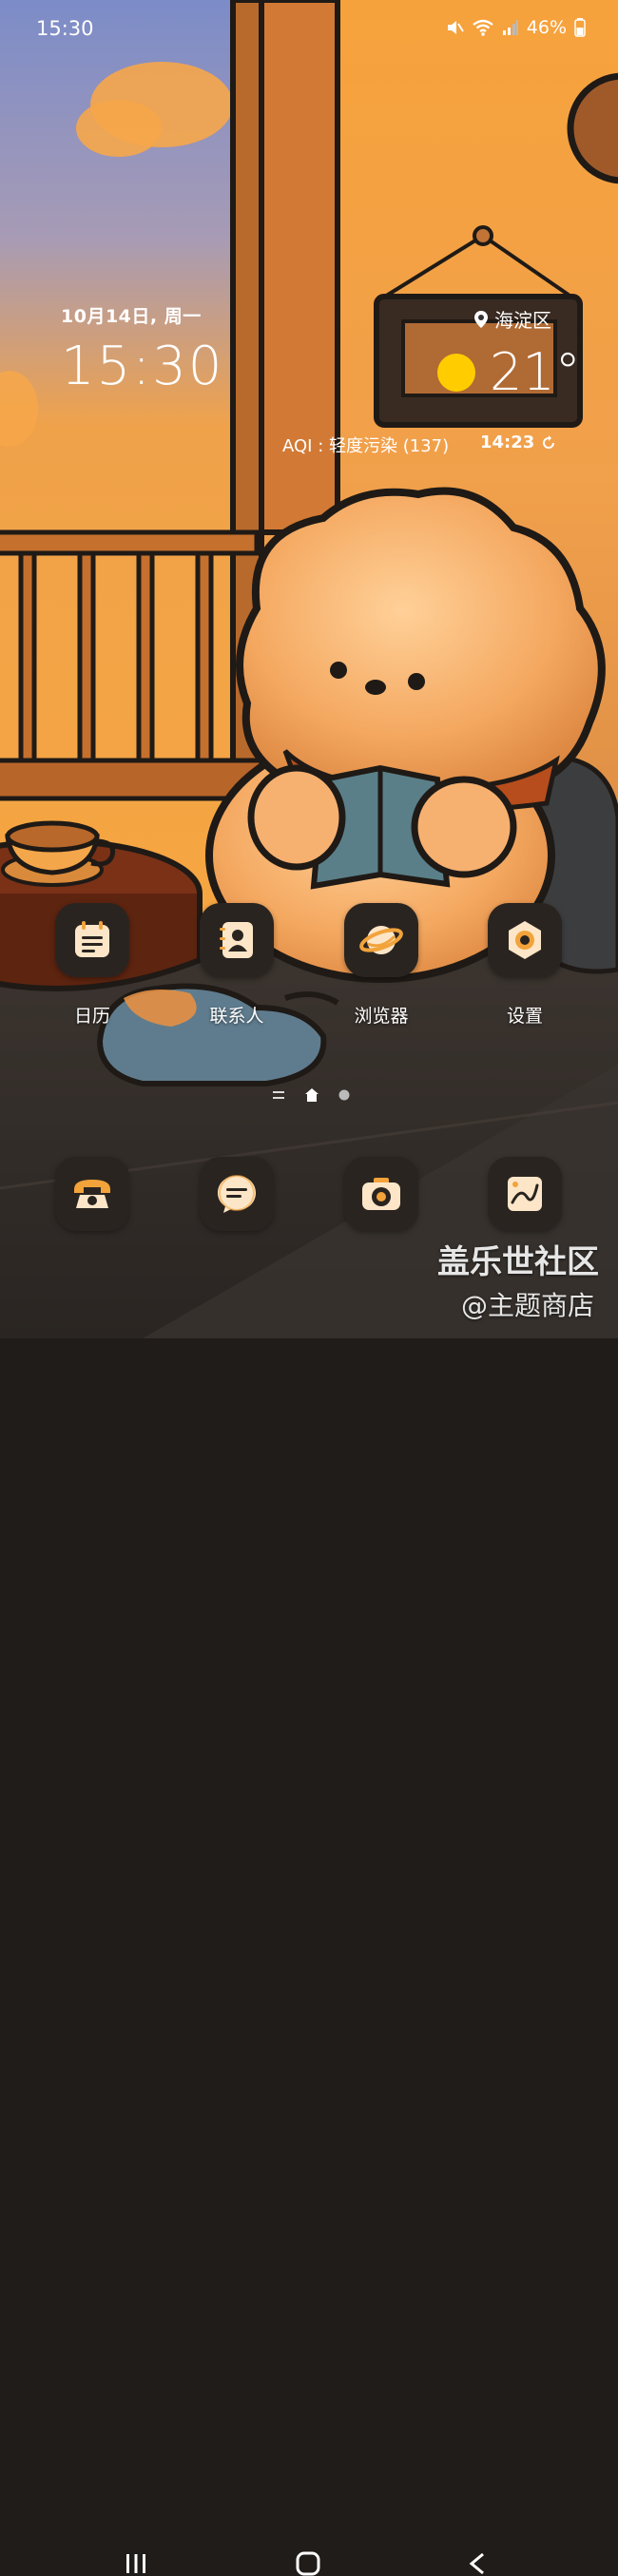 The height and width of the screenshot is (2576, 618). What do you see at coordinates (525, 1015) in the screenshot?
I see `app-label-settings: 设置` at bounding box center [525, 1015].